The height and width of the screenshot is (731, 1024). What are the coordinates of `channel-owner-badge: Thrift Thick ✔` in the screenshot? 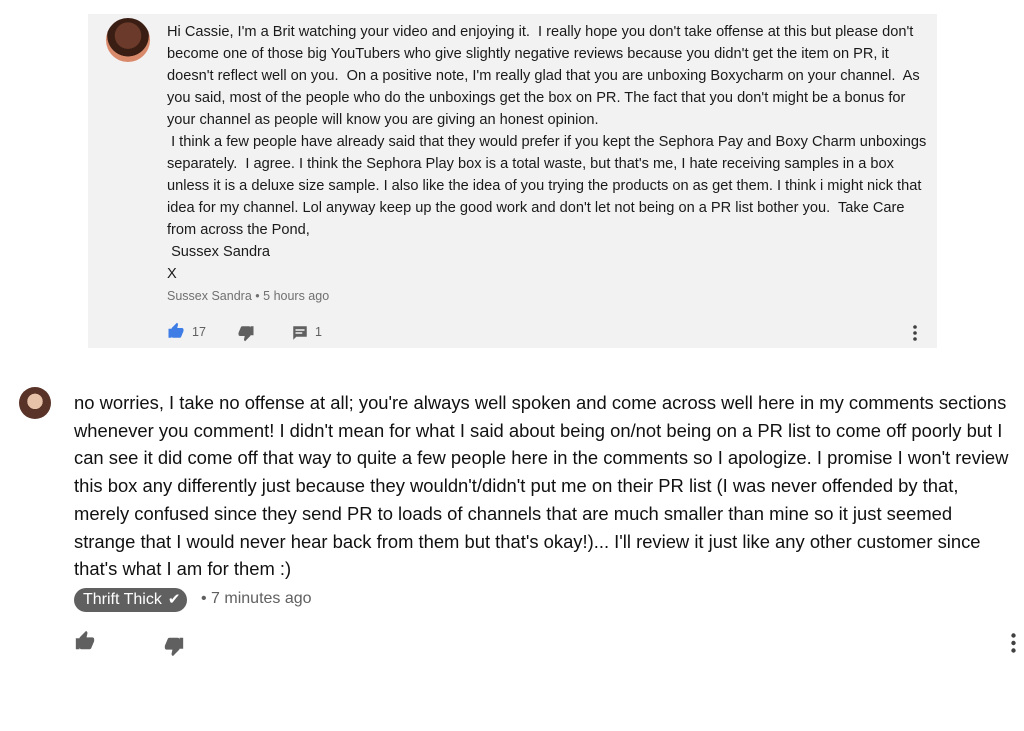 It's located at (131, 600).